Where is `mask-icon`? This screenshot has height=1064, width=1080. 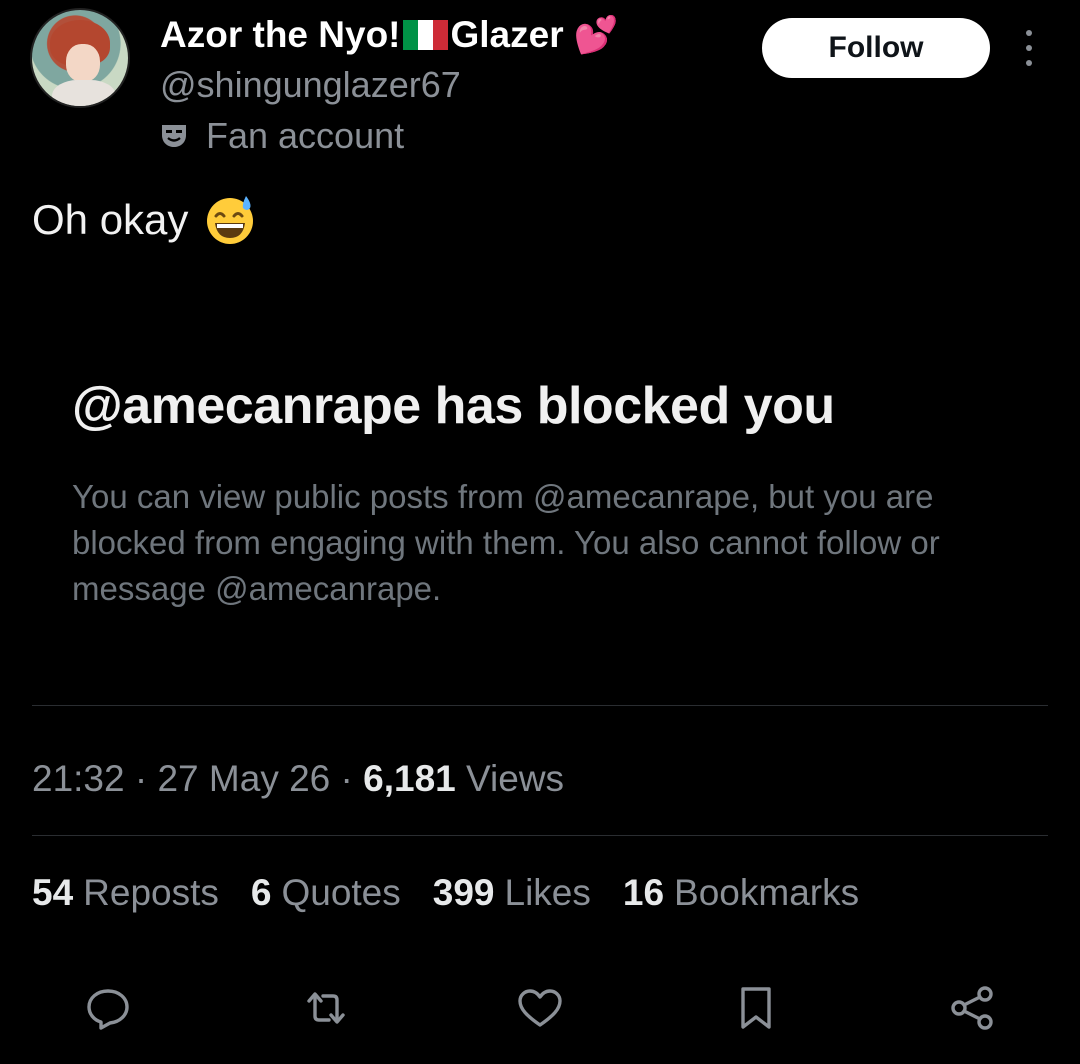
mask-icon is located at coordinates (174, 136).